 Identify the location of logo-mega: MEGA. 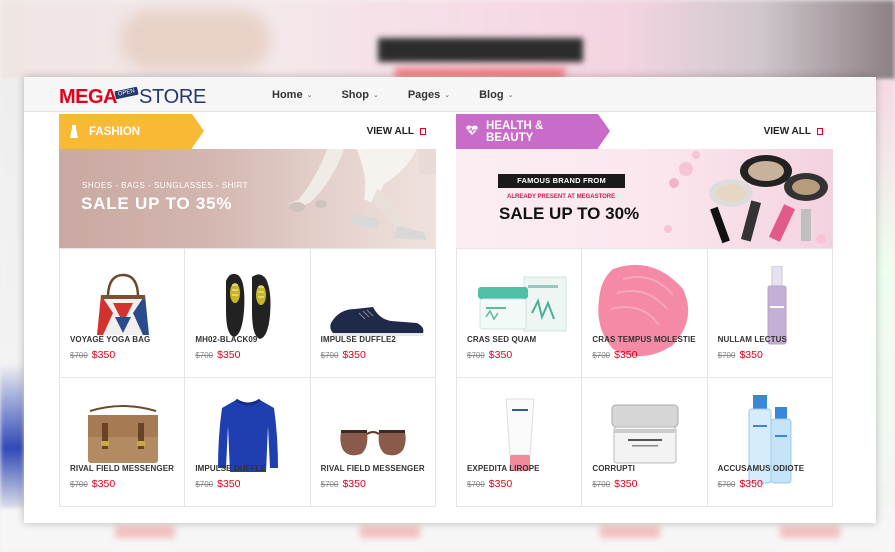
(88, 97).